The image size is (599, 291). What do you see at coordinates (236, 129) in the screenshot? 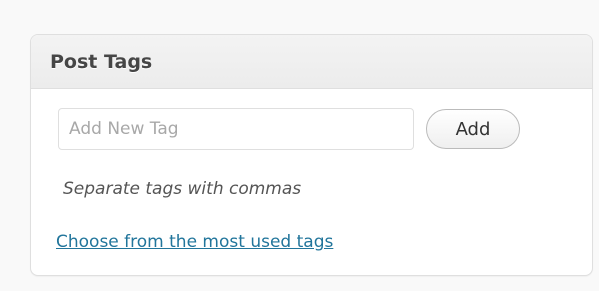
I see `new-tag-input` at bounding box center [236, 129].